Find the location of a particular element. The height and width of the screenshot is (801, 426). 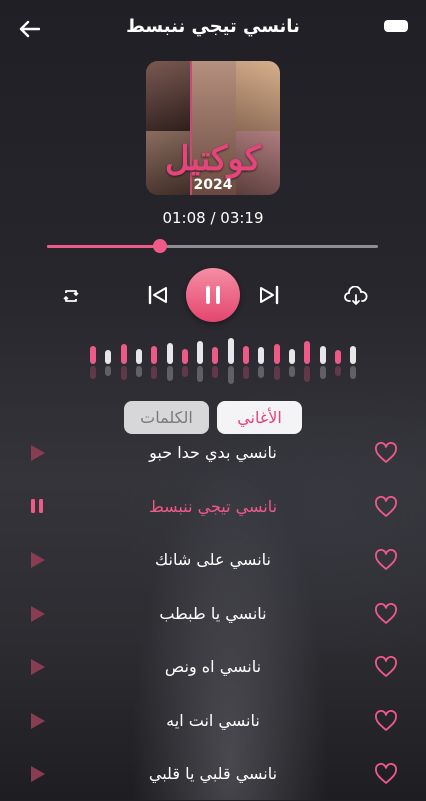

page-title: نانسي تيجي ننبسط is located at coordinates (213, 26).